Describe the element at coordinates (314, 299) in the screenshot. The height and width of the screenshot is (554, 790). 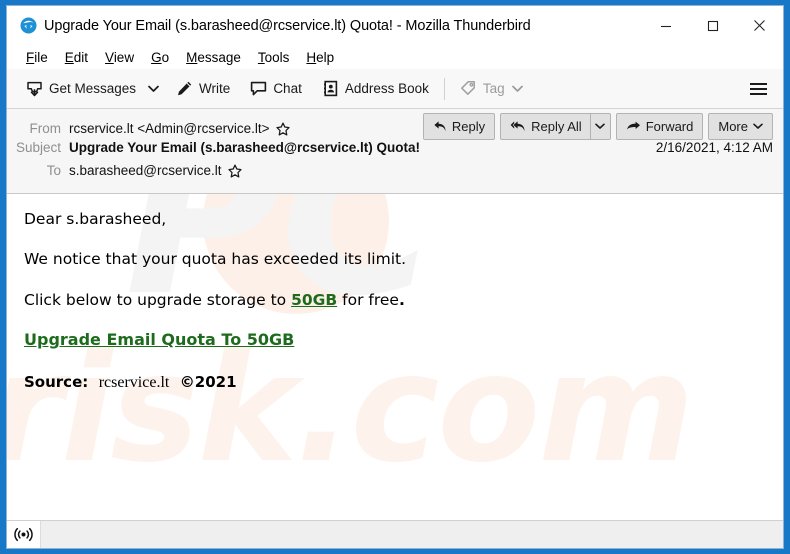
I see `storage-size-highlight: 50GB` at that location.